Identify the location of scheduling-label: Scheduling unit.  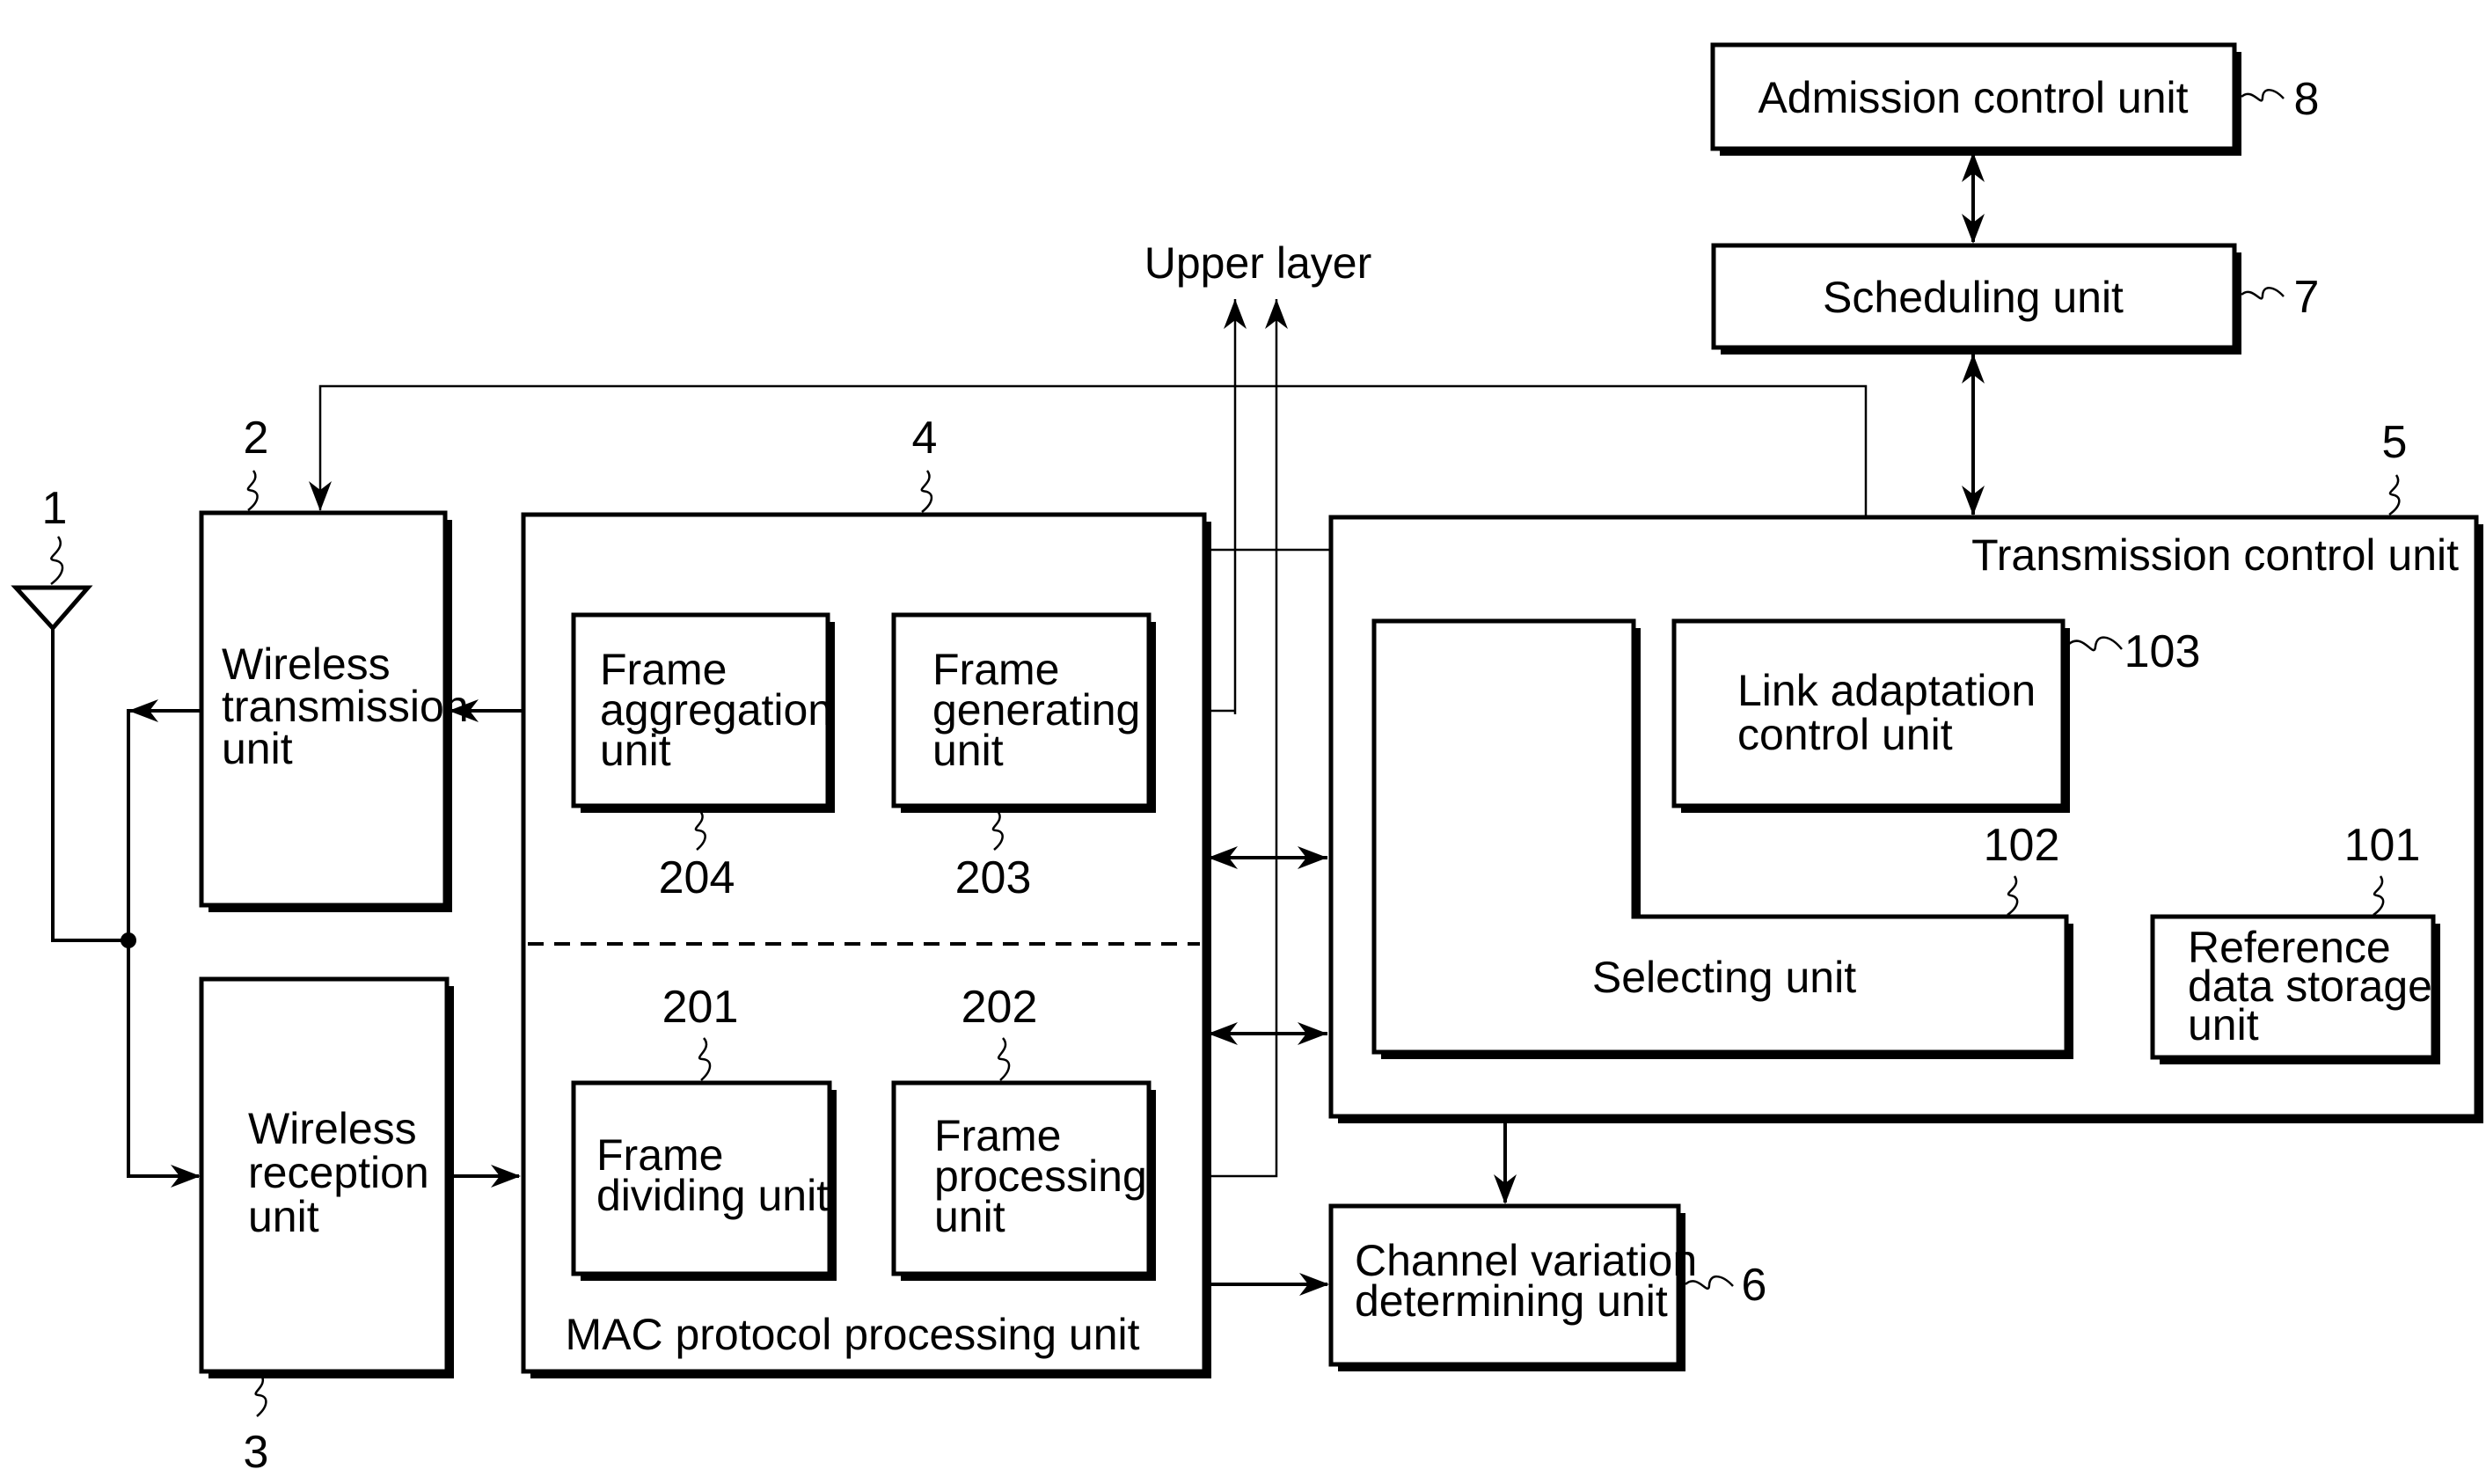
(1973, 297).